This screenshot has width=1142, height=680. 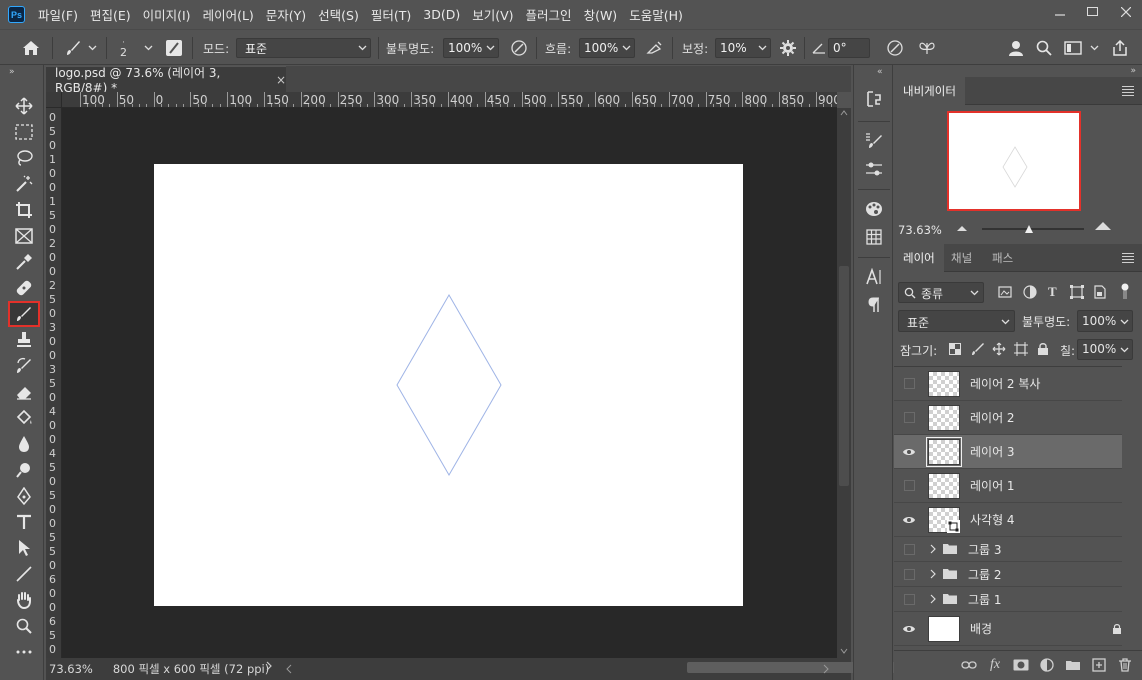 I want to click on brush-tool, so click(x=24, y=314).